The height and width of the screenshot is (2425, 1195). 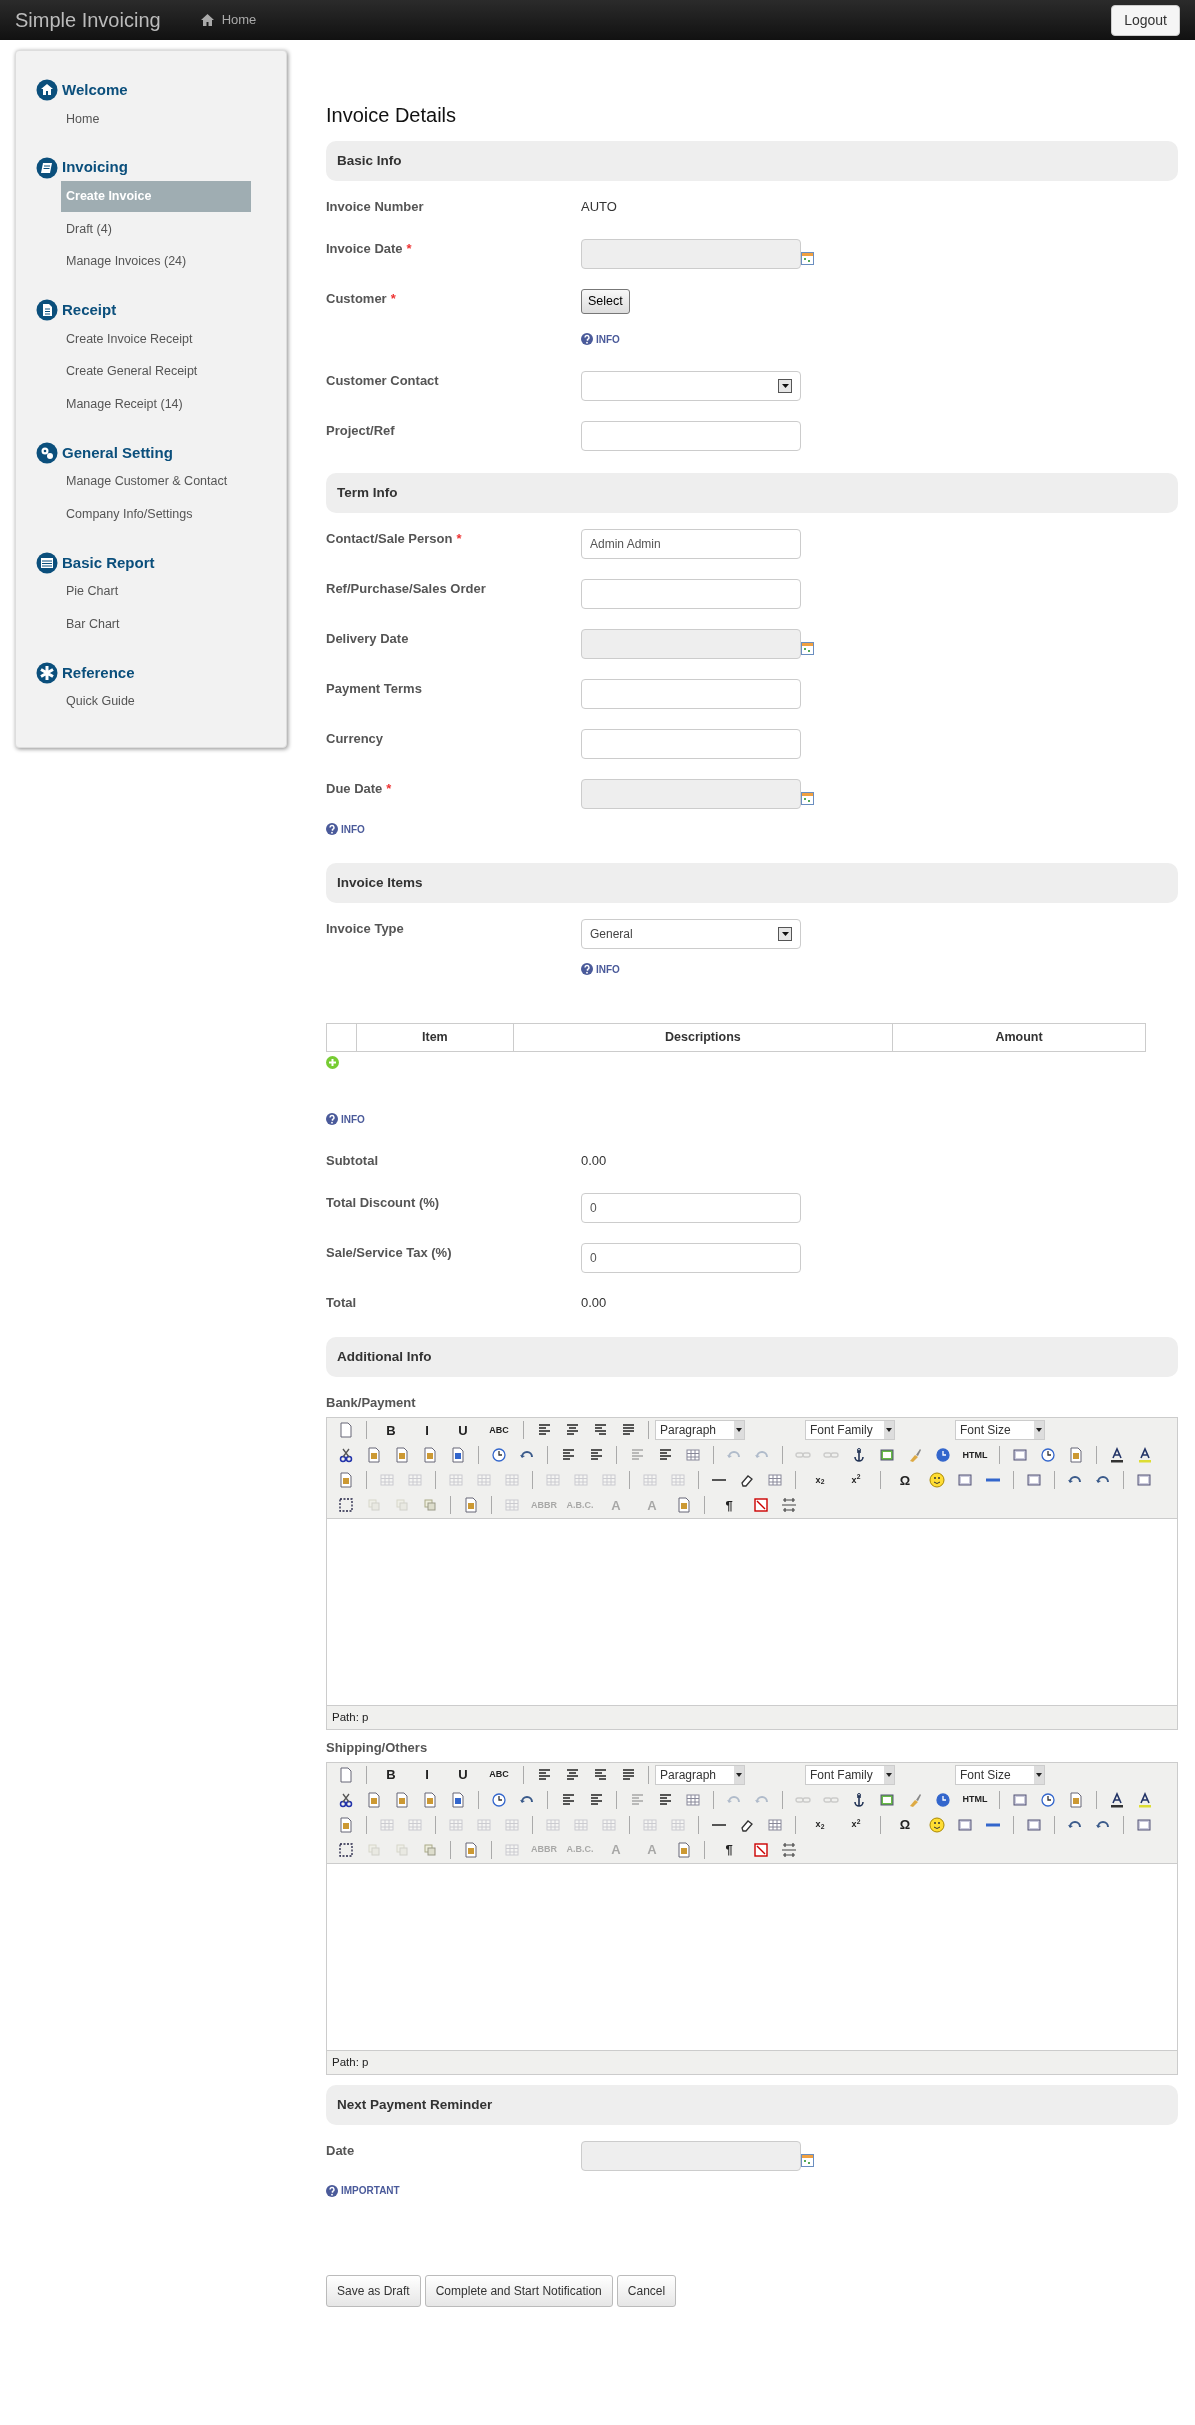 I want to click on action-button: Save as Draft, so click(x=373, y=2290).